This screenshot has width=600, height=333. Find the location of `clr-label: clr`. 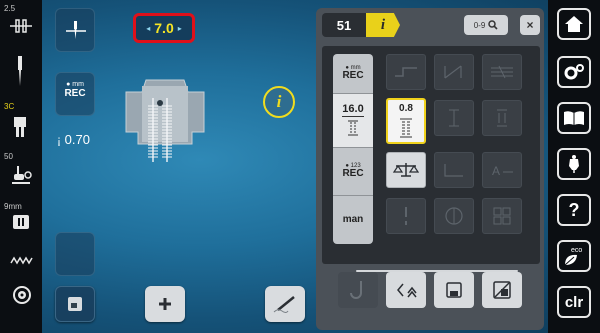

clr-label: clr is located at coordinates (574, 302).